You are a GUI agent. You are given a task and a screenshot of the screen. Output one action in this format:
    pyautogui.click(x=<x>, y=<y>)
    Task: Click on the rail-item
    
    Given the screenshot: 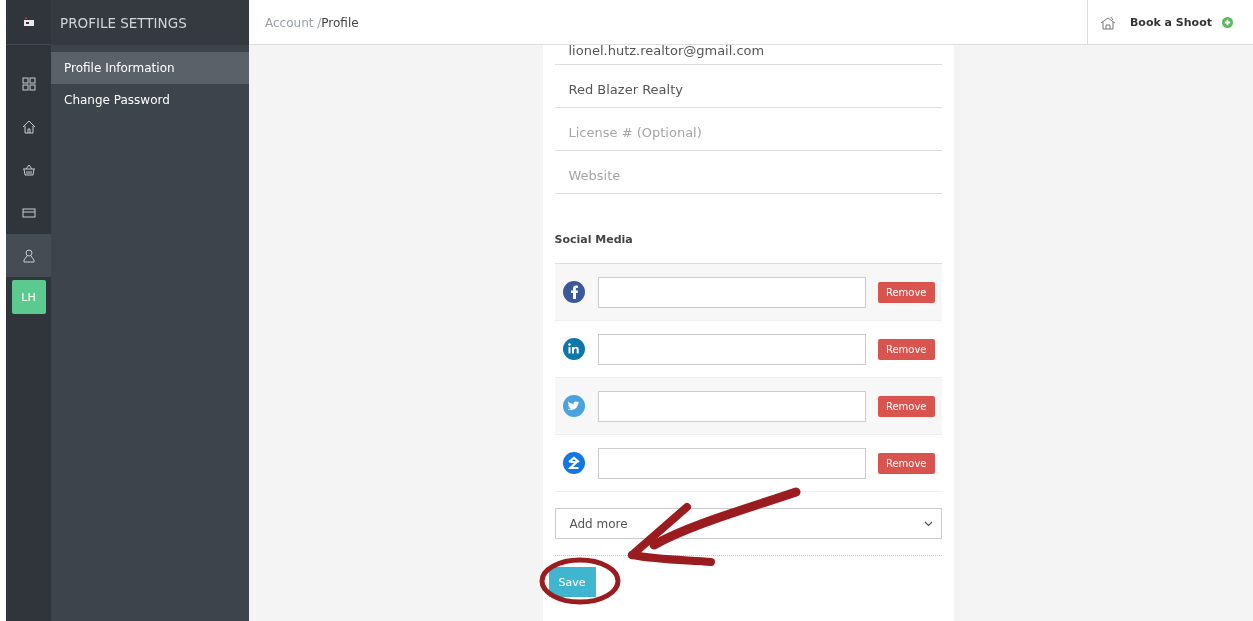 What is the action you would take?
    pyautogui.click(x=28, y=255)
    